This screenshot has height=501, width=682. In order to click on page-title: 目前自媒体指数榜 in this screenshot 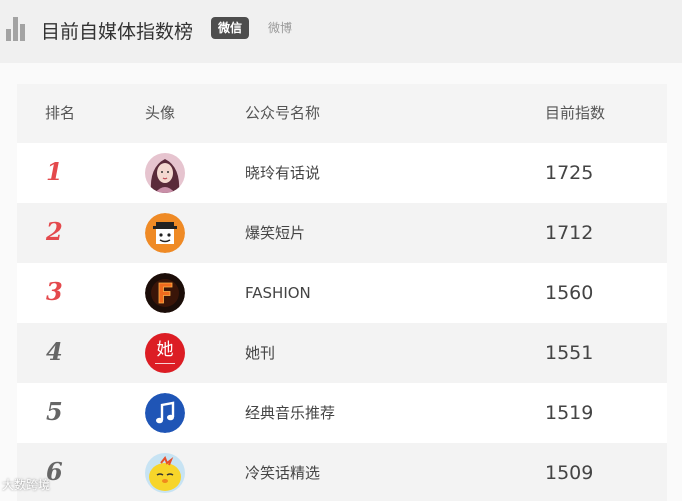, I will do `click(117, 32)`.